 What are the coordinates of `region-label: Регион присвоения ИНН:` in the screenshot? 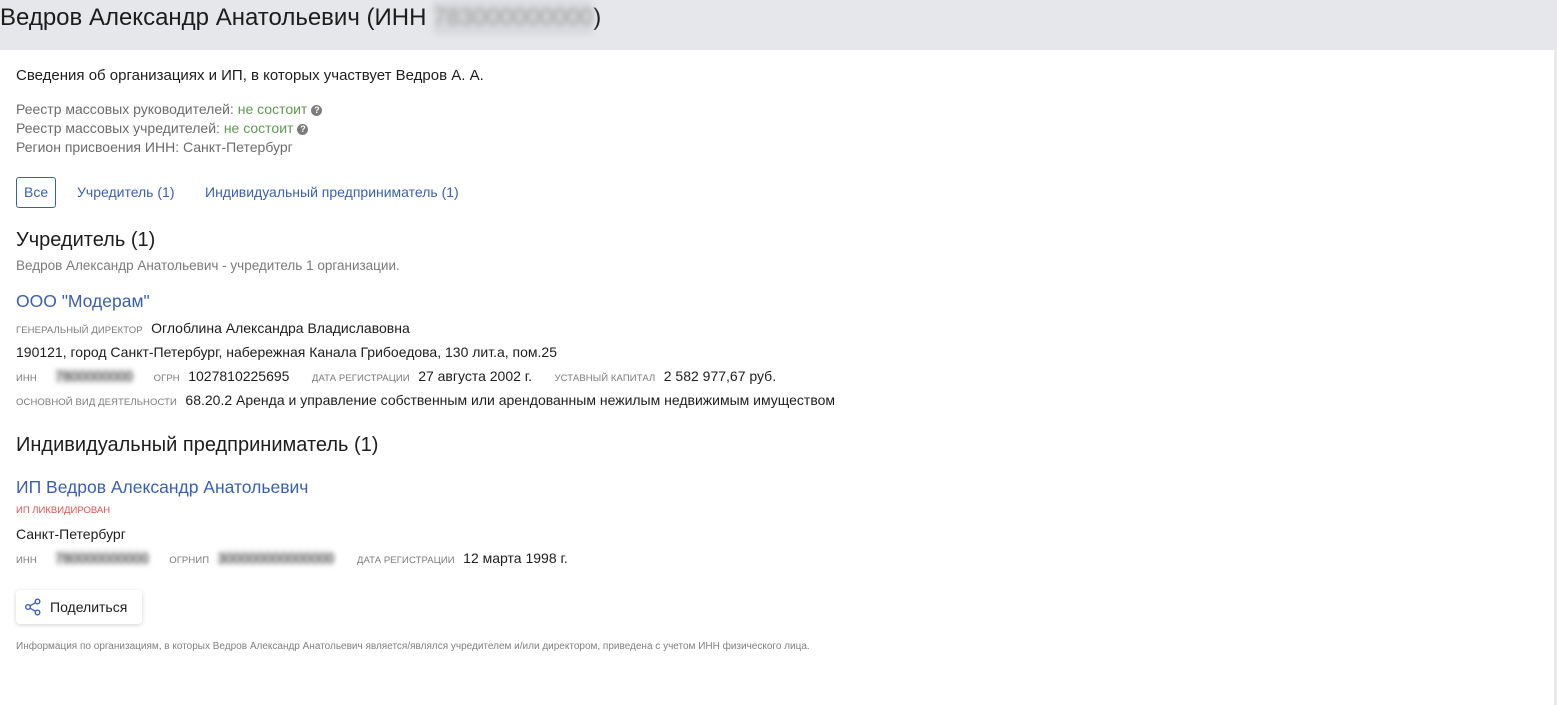 It's located at (98, 147).